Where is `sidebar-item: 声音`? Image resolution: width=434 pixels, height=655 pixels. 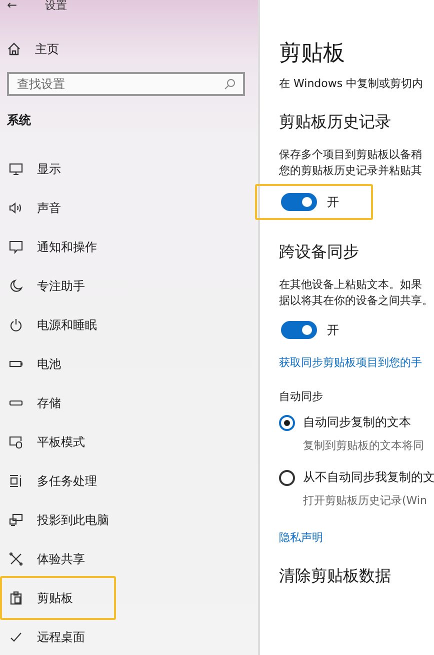 sidebar-item: 声音 is located at coordinates (58, 208).